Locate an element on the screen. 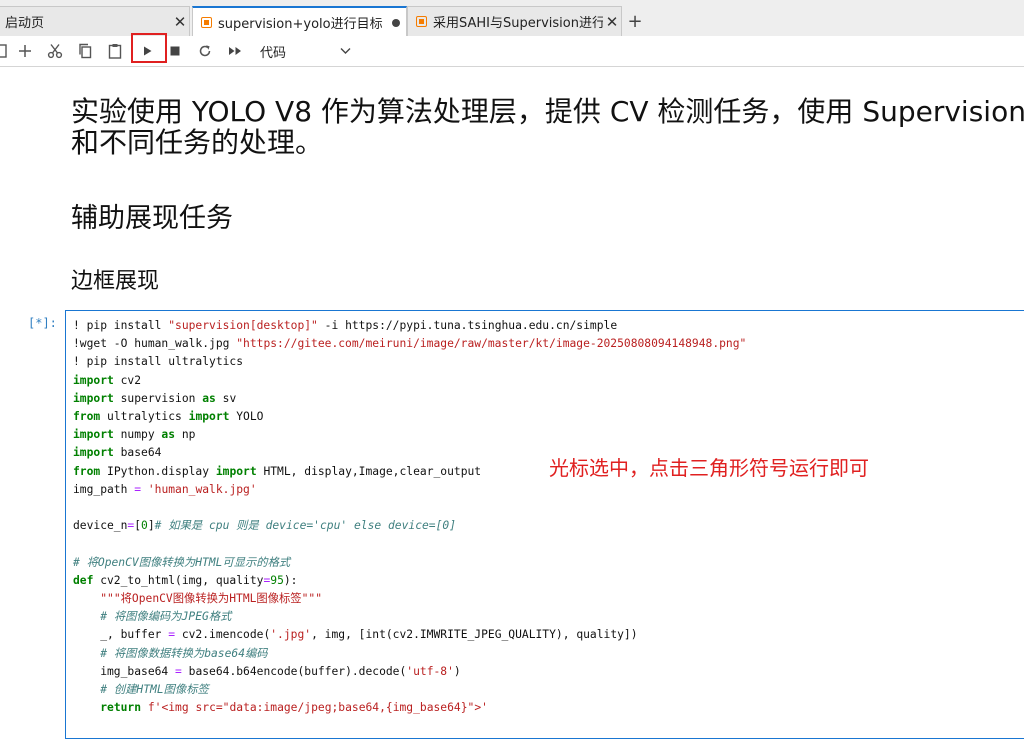 The image size is (1024, 745). code-line: from ultralytics import YOLO is located at coordinates (409, 417).